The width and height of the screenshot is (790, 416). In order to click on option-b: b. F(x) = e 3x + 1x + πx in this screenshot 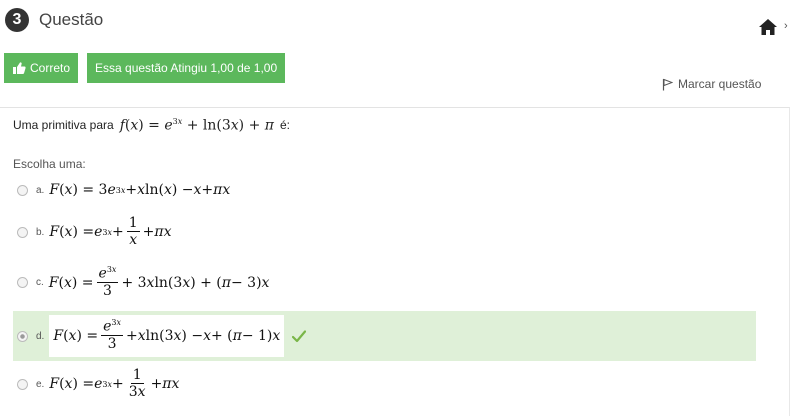, I will do `click(92, 232)`.